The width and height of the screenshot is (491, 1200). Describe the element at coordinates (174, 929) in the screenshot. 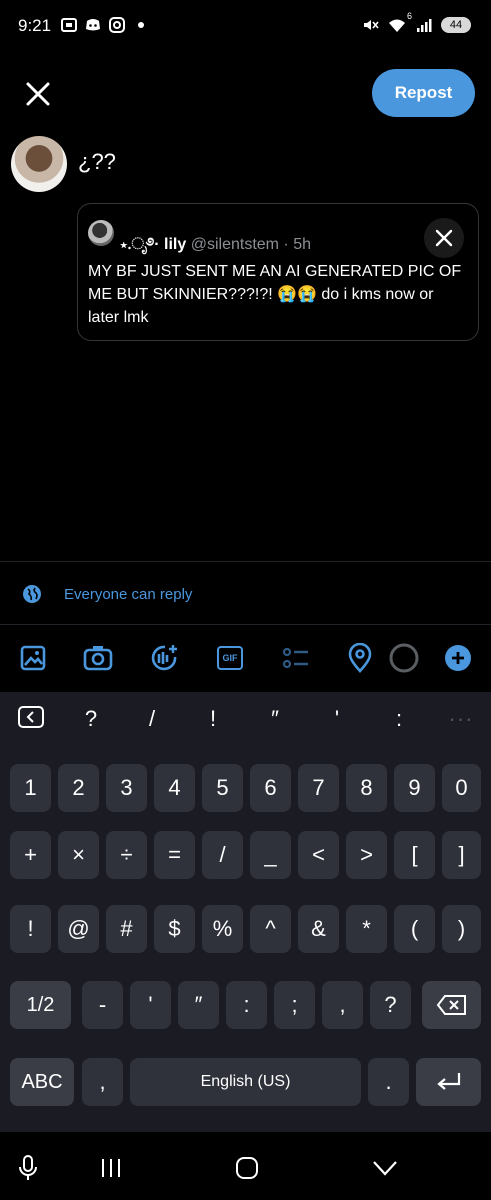

I see `key: $` at that location.